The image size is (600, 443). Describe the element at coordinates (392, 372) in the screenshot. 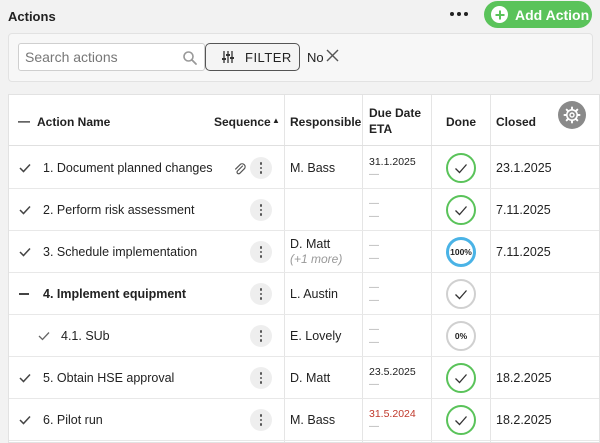

I see `due-date: 23.5.2025` at that location.